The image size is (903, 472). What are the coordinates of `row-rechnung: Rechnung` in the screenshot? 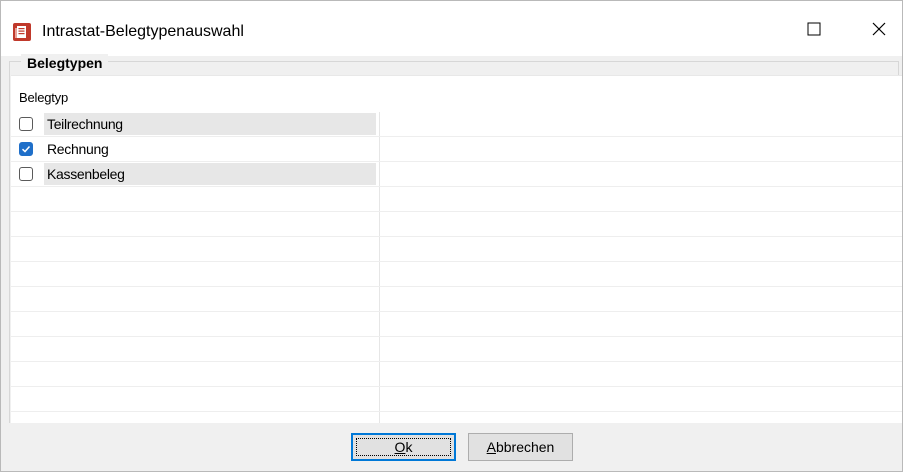 It's located at (456, 149).